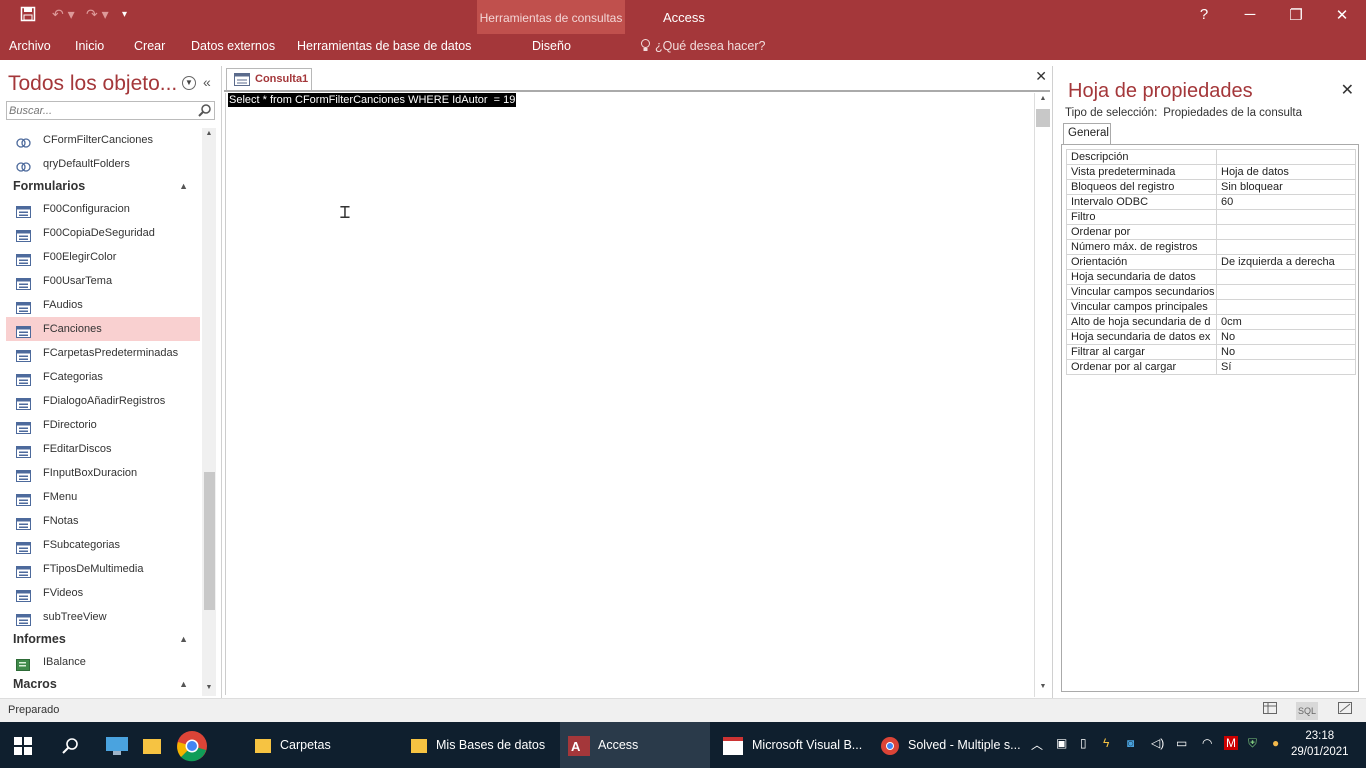  I want to click on start-windows-icon, so click(23, 745).